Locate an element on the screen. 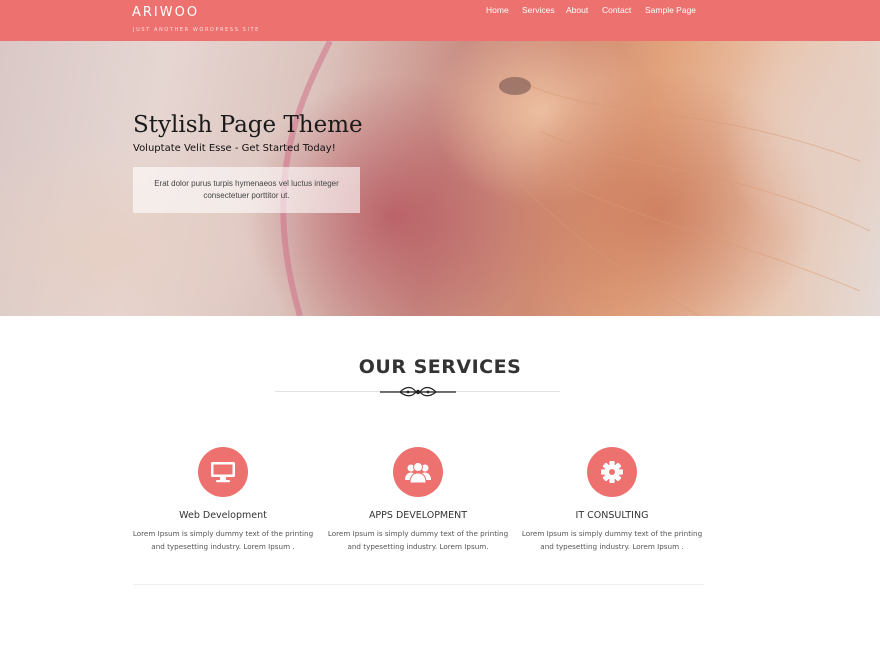 The width and height of the screenshot is (880, 660). service-title: Web Development is located at coordinates (223, 515).